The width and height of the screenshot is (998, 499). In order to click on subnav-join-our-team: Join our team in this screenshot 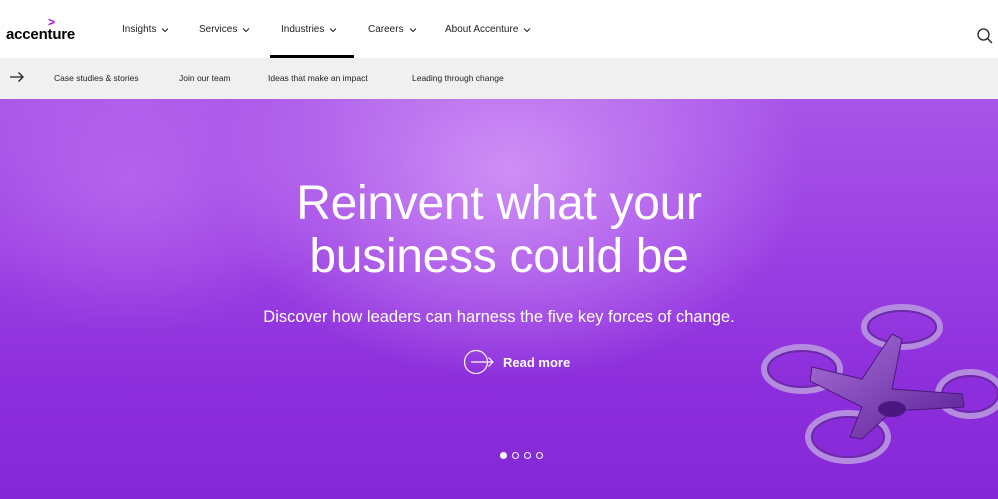, I will do `click(205, 78)`.